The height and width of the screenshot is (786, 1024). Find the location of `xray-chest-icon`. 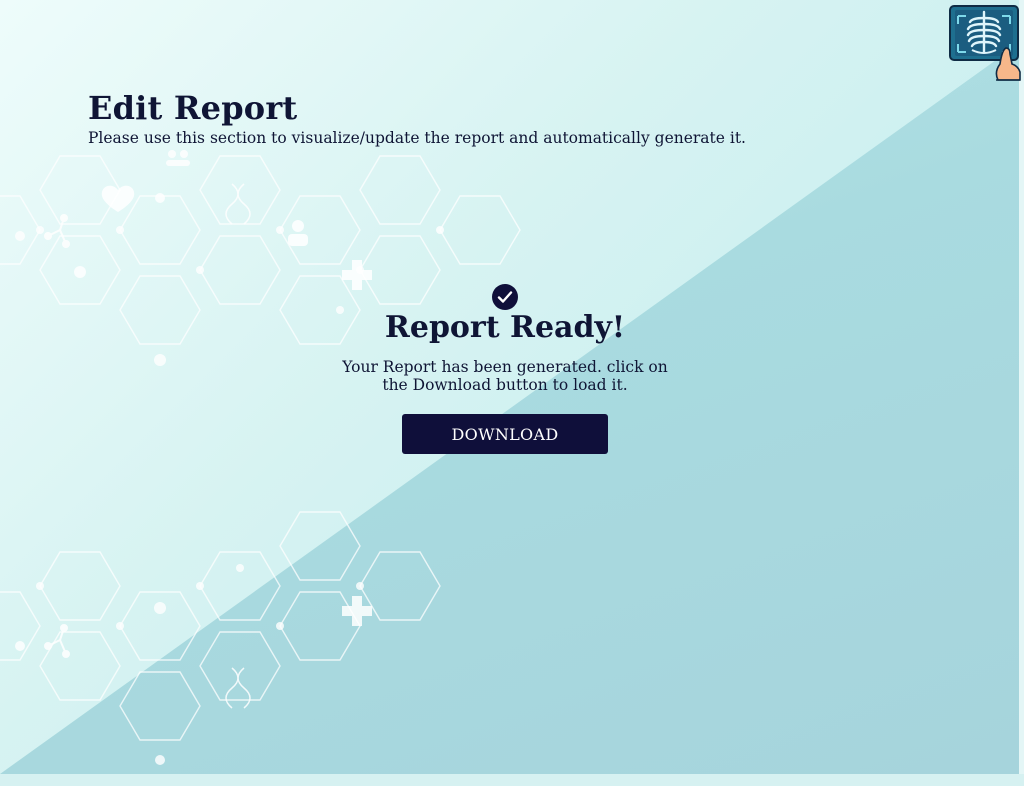

xray-chest-icon is located at coordinates (985, 43).